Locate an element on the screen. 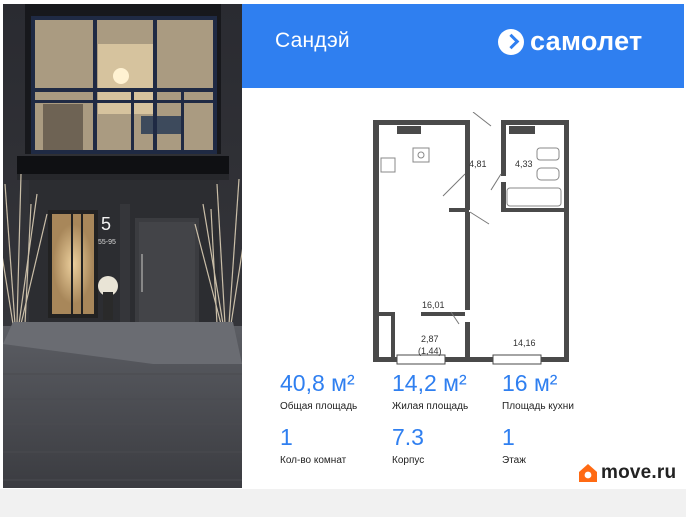  stat-room-count: 1 Кол-во комнат is located at coordinates (313, 445).